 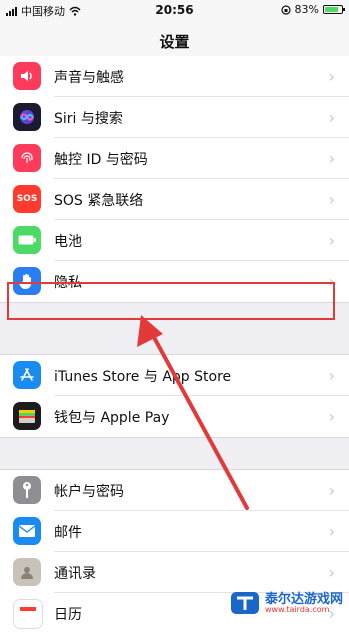 What do you see at coordinates (303, 599) in the screenshot?
I see `watermark-name: 泰尔达游戏网` at bounding box center [303, 599].